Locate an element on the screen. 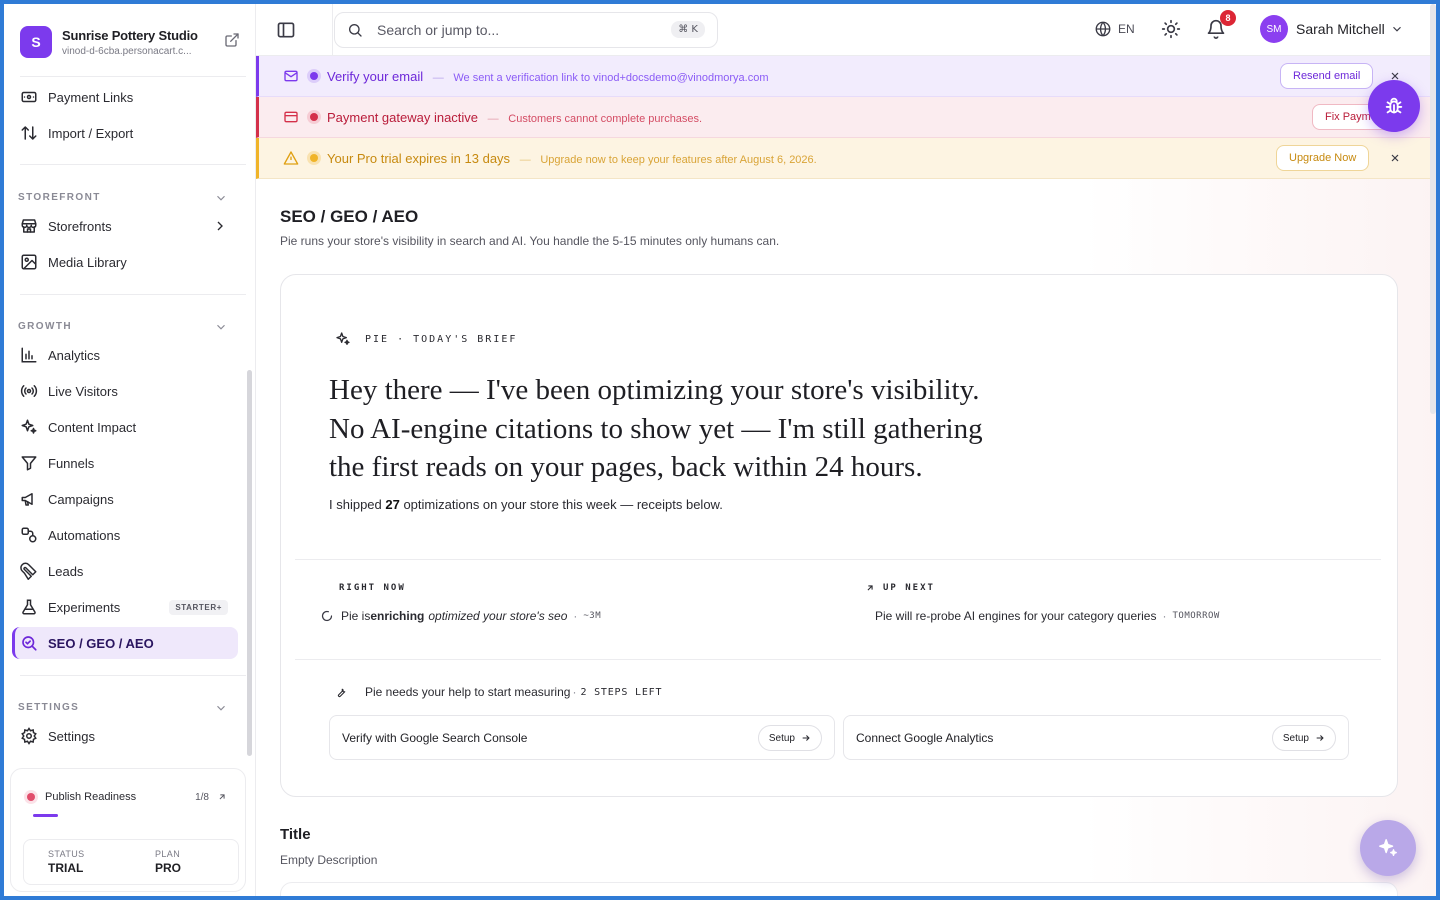 The image size is (1440, 900). sidebar-item-label: SEO / GEO / AEO is located at coordinates (101, 643).